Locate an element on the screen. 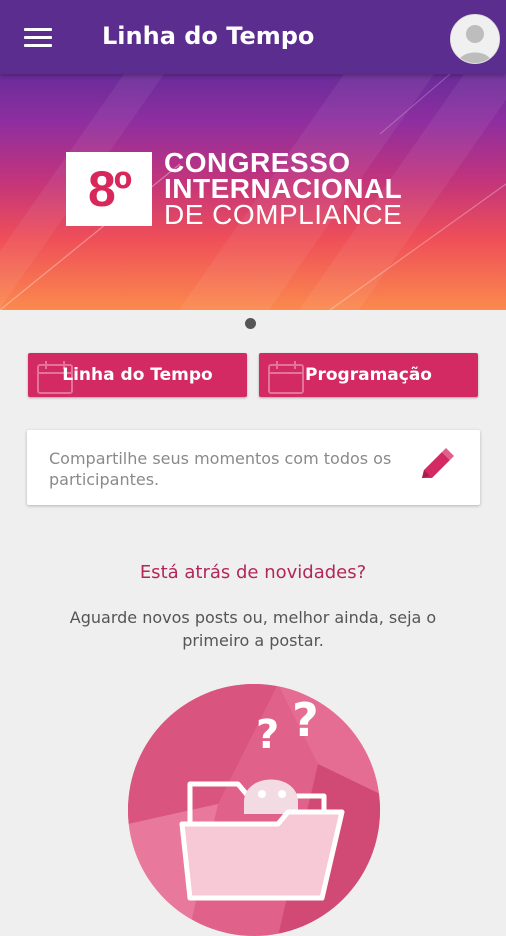  event-edition-number: 8º is located at coordinates (109, 189).